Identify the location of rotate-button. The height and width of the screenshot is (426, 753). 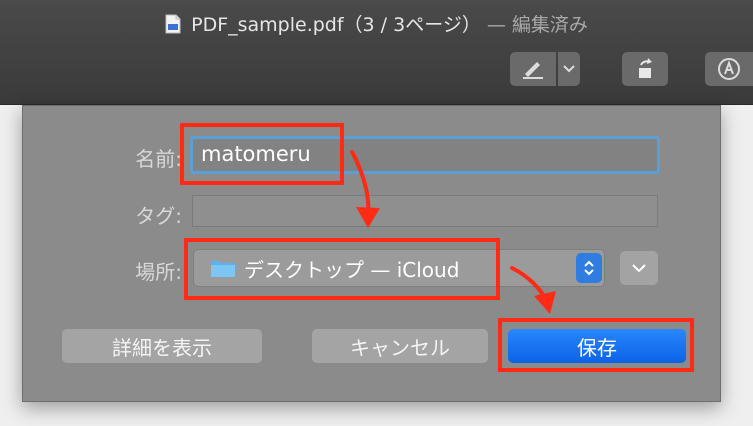
(645, 69).